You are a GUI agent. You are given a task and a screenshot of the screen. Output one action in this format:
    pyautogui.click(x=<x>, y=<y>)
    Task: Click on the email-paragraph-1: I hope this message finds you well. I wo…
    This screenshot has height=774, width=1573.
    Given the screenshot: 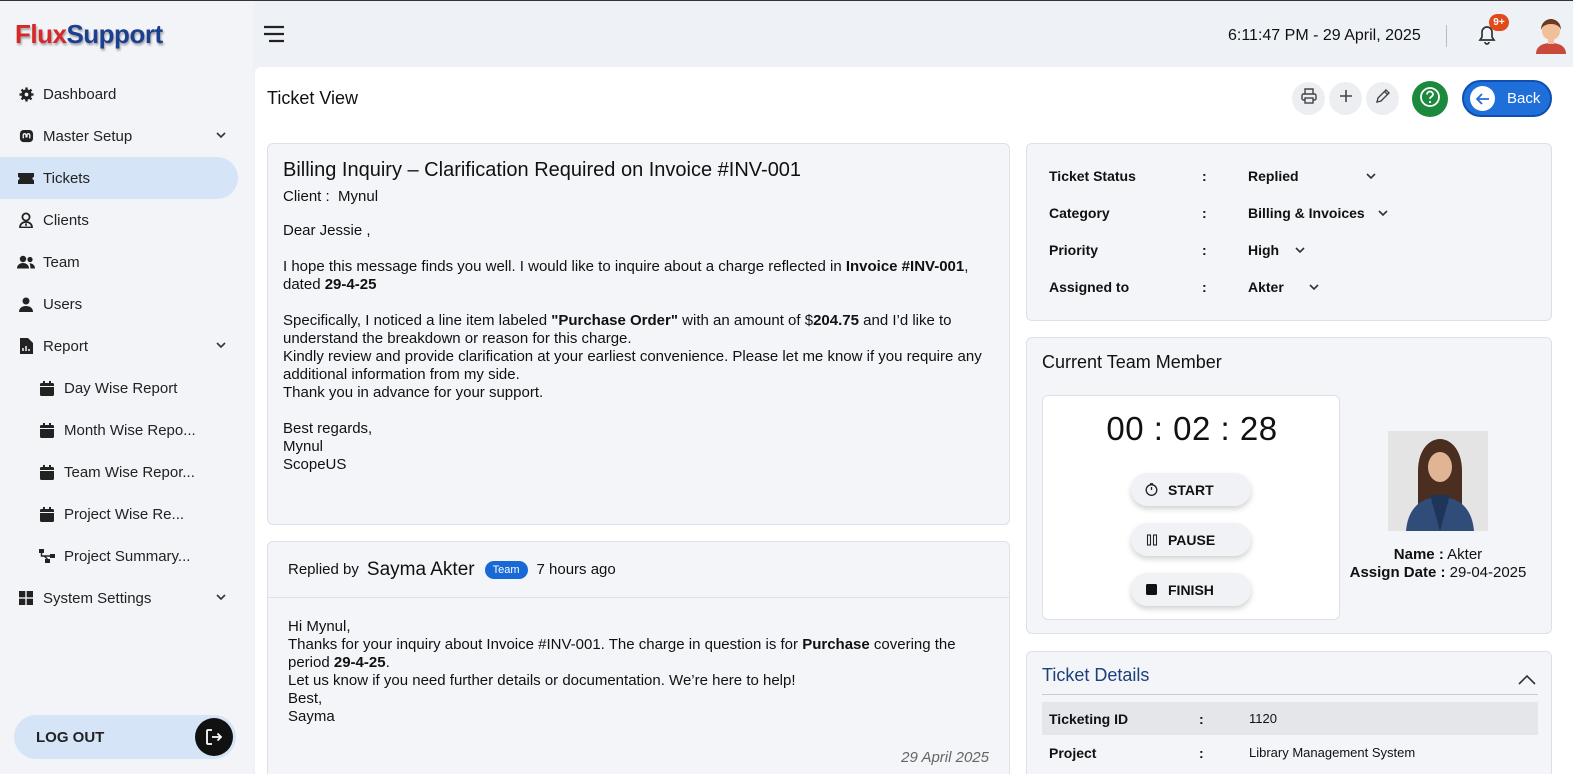 What is the action you would take?
    pyautogui.click(x=626, y=275)
    